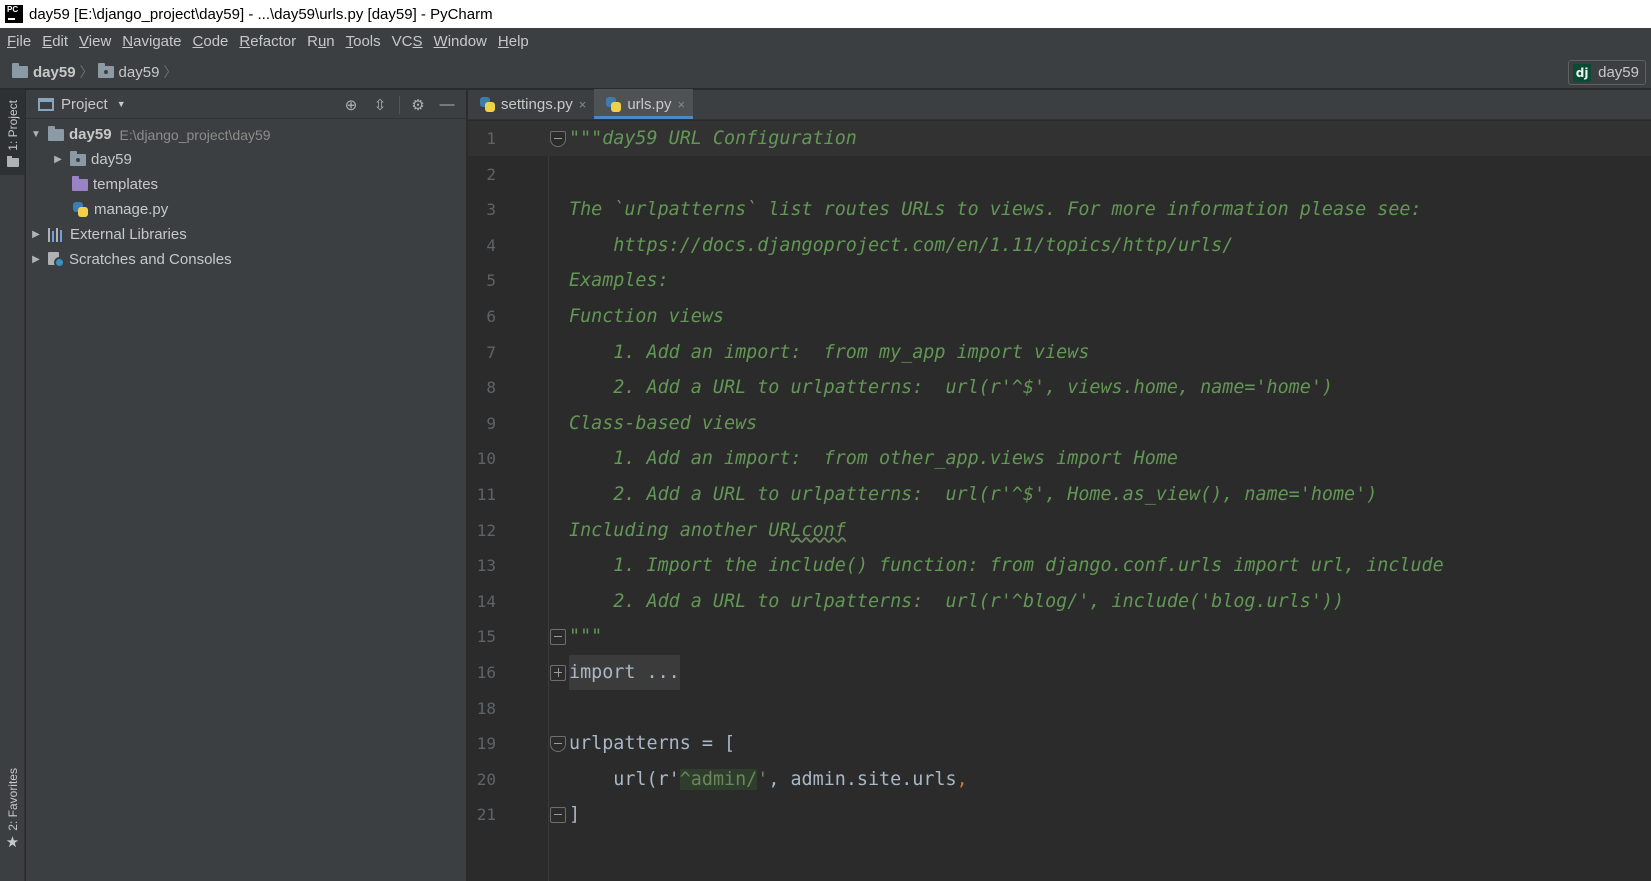  Describe the element at coordinates (619, 281) in the screenshot. I see `code-text: Examples:` at that location.